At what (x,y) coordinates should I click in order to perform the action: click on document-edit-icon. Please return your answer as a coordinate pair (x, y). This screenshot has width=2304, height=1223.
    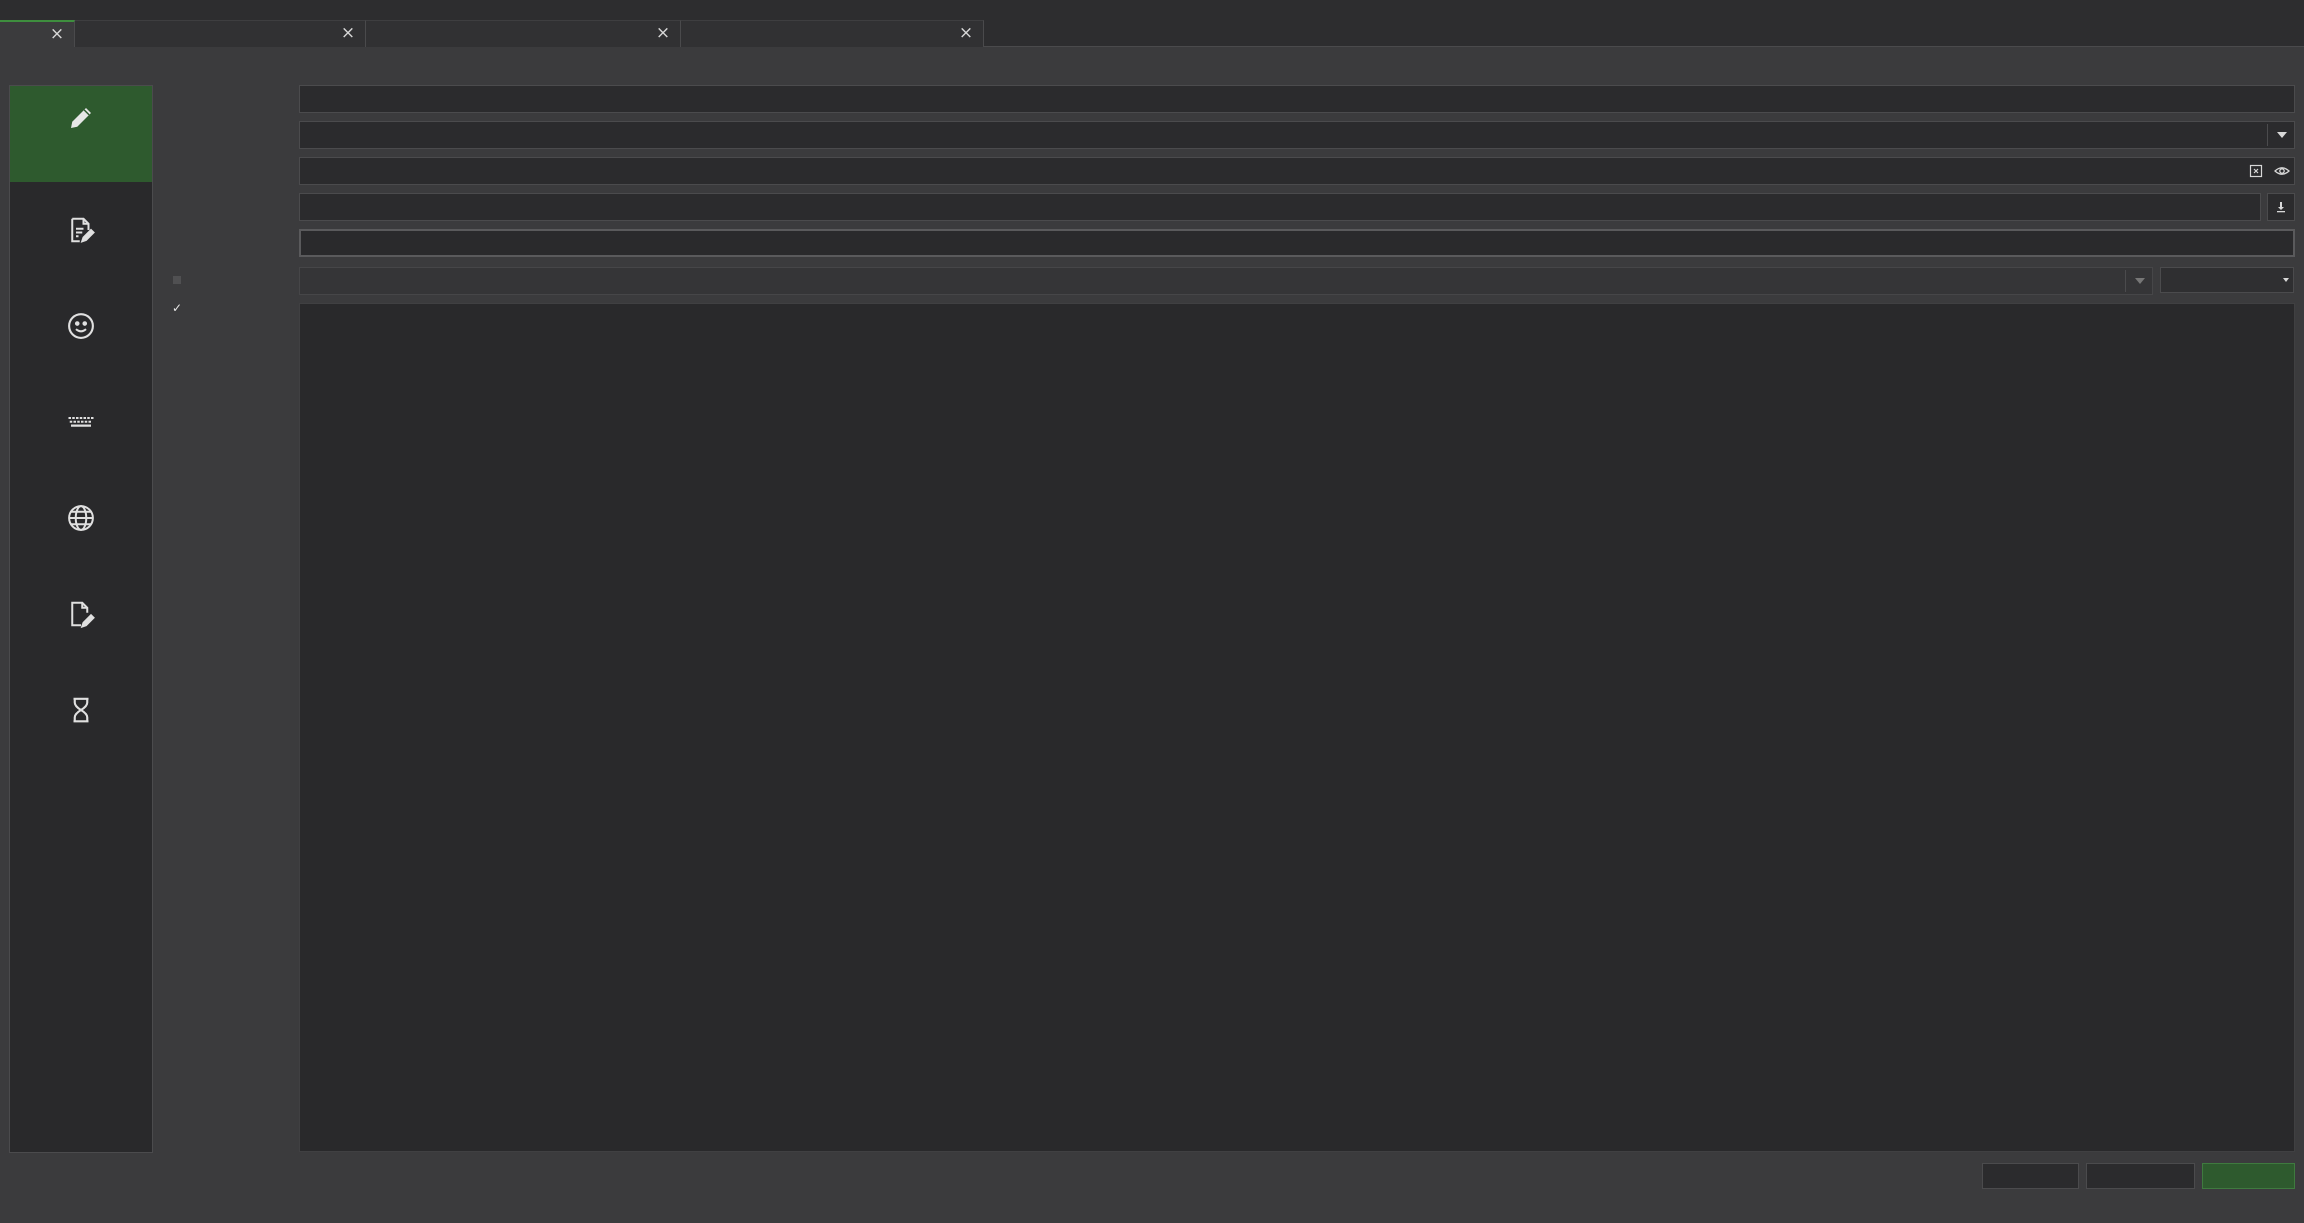
    Looking at the image, I should click on (83, 230).